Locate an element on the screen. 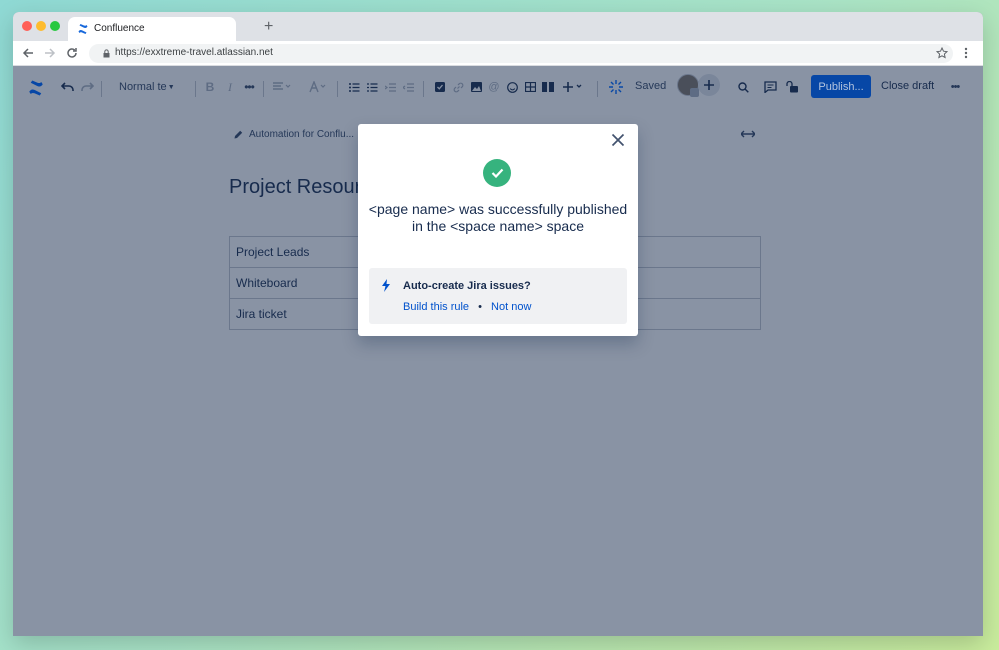 This screenshot has width=999, height=650. reload-button is located at coordinates (72, 53).